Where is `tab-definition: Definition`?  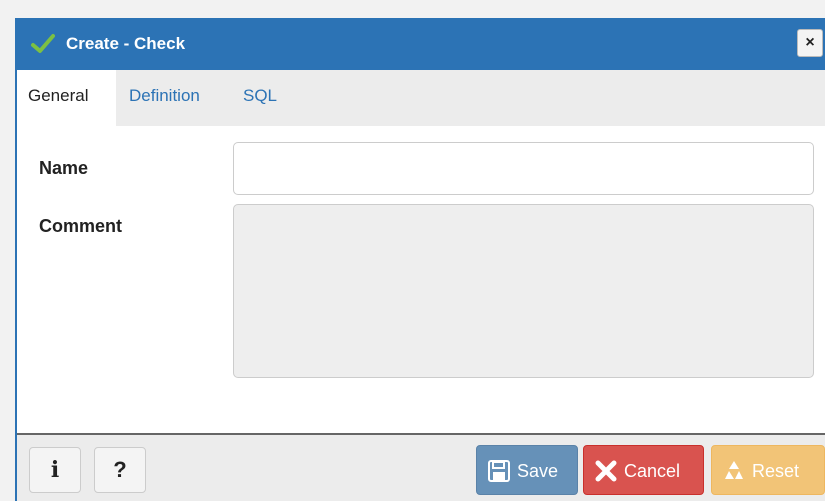 tab-definition: Definition is located at coordinates (164, 98).